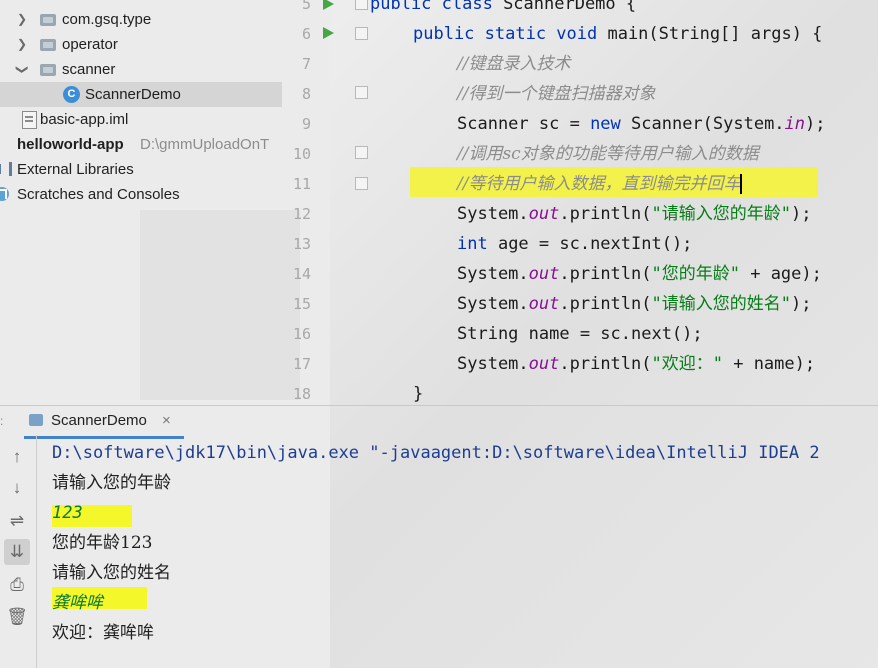 The height and width of the screenshot is (668, 878). What do you see at coordinates (301, 334) in the screenshot?
I see `line-number: 16` at bounding box center [301, 334].